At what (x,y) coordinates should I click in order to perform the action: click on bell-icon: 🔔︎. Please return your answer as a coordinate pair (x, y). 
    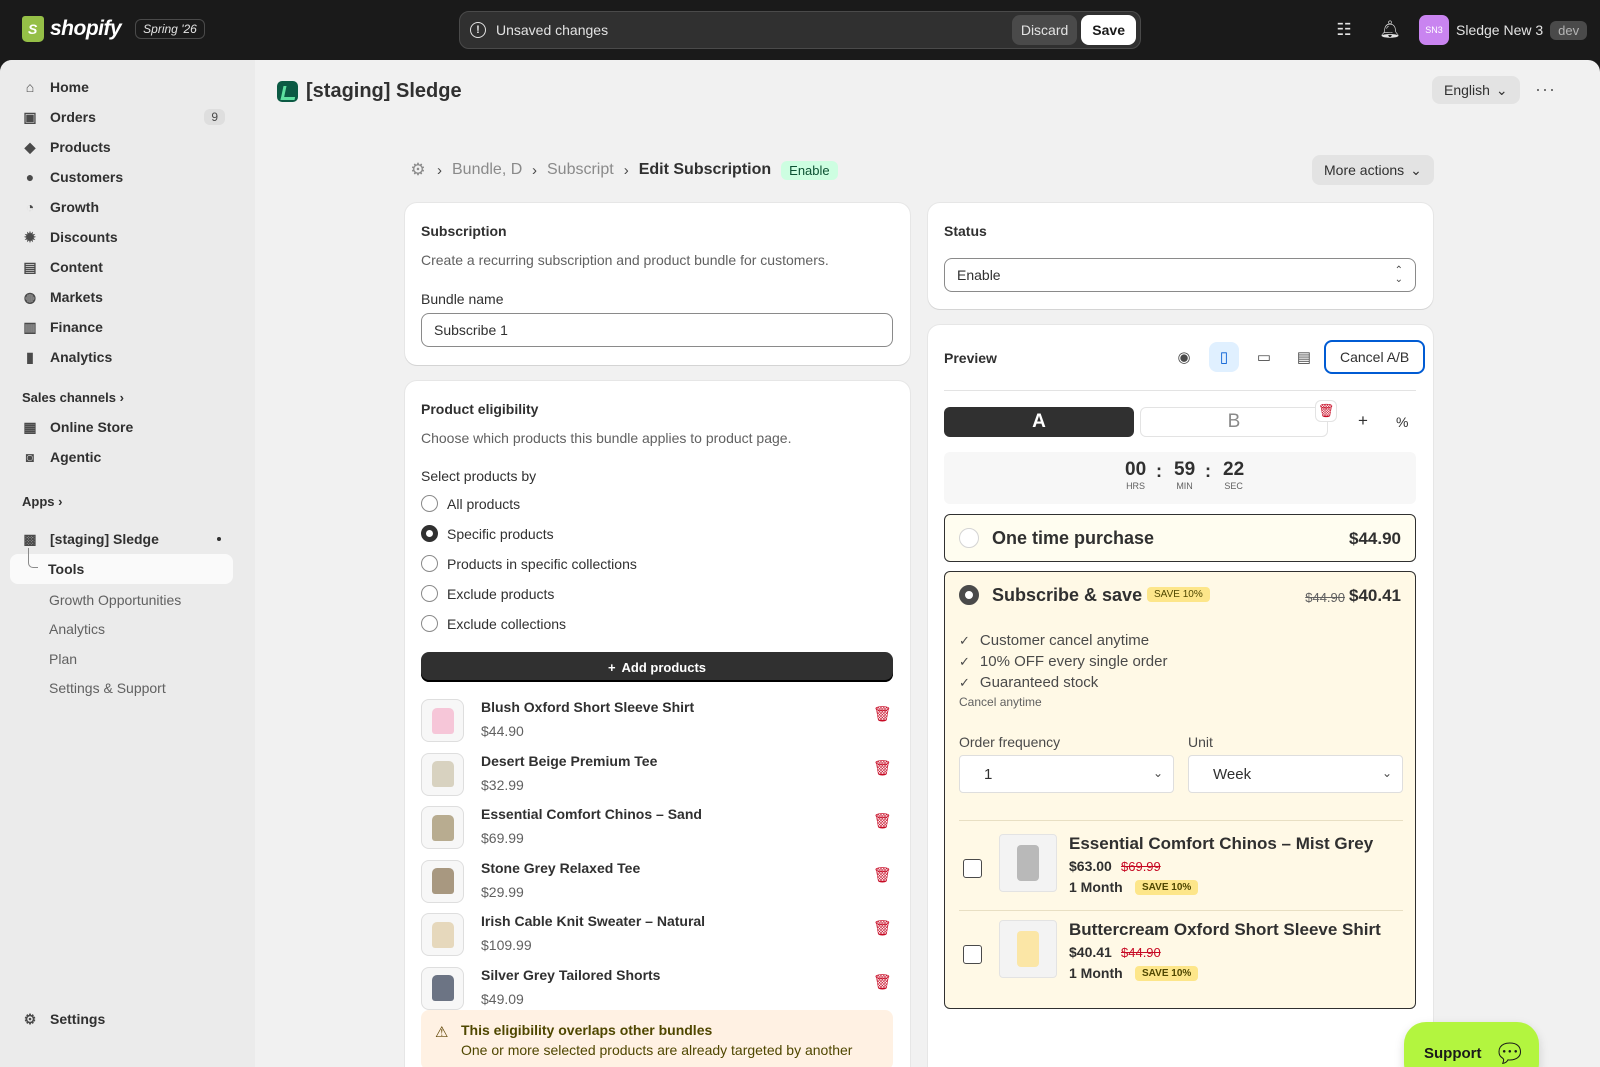
    Looking at the image, I should click on (1390, 30).